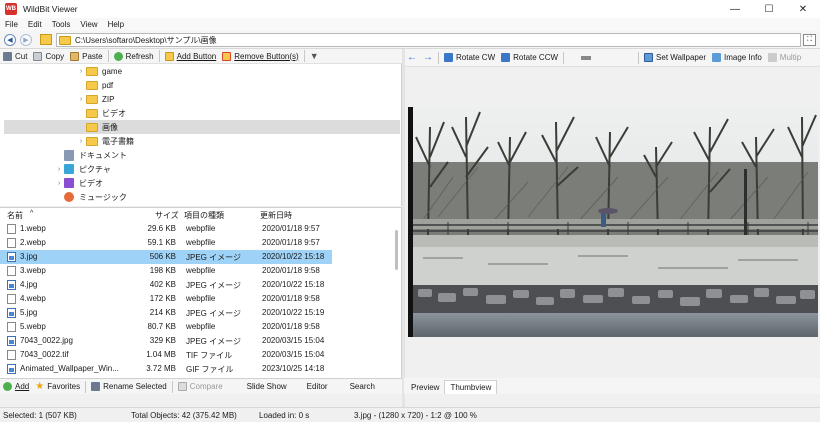 This screenshot has height=422, width=820. What do you see at coordinates (15, 215) in the screenshot?
I see `column-name: 名前` at bounding box center [15, 215].